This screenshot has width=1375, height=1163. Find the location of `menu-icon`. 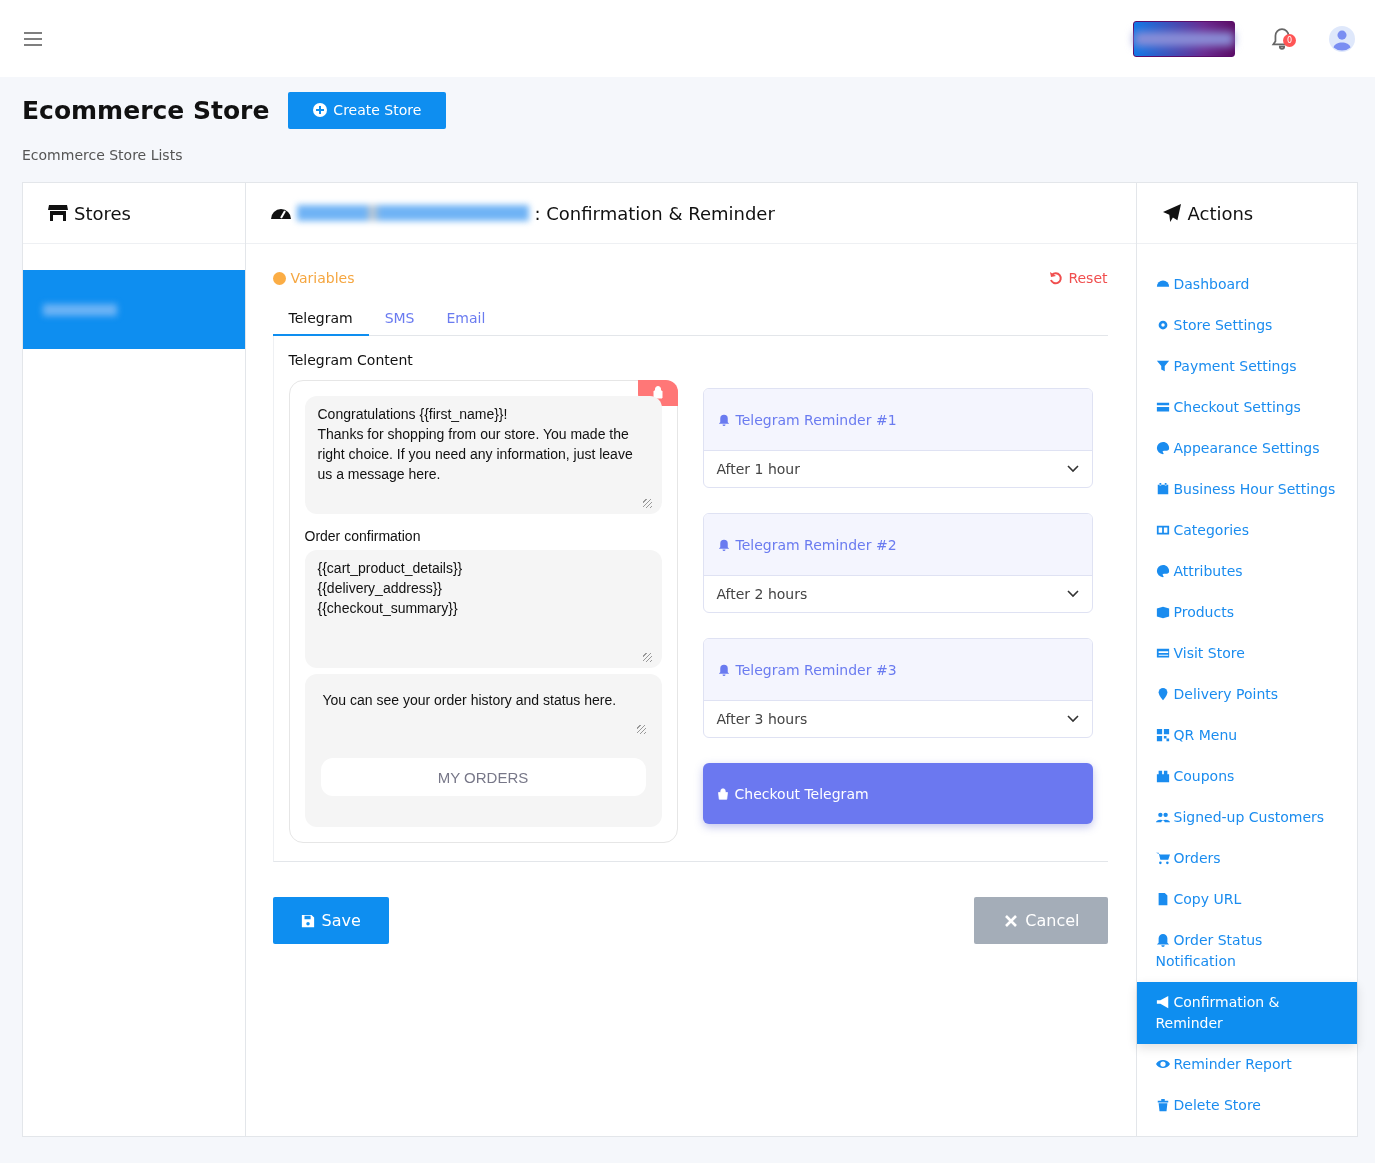

menu-icon is located at coordinates (33, 38).